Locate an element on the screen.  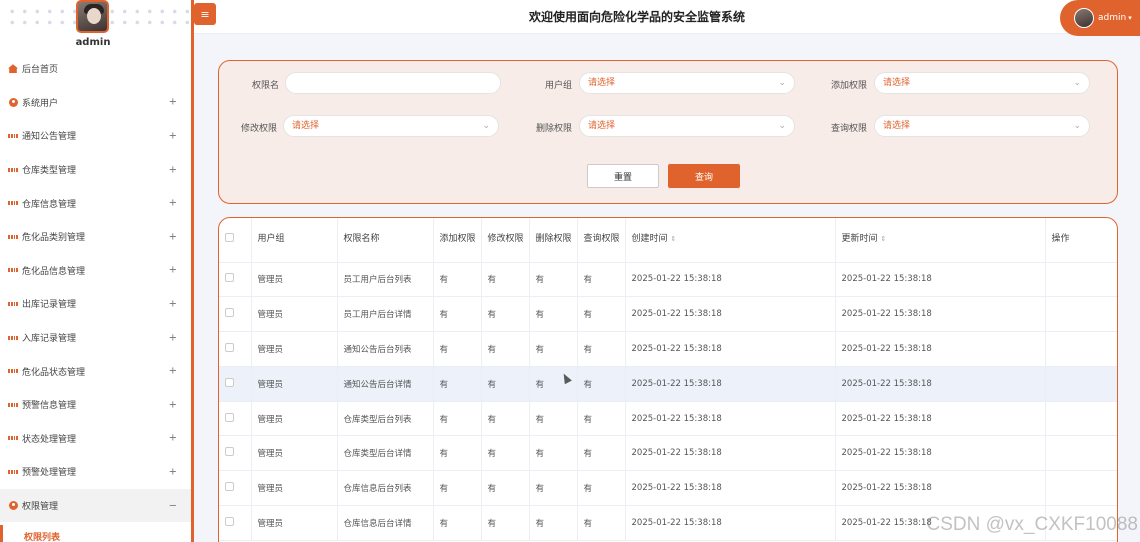
table-cell: 仓库类型后台列表 is located at coordinates (385, 419).